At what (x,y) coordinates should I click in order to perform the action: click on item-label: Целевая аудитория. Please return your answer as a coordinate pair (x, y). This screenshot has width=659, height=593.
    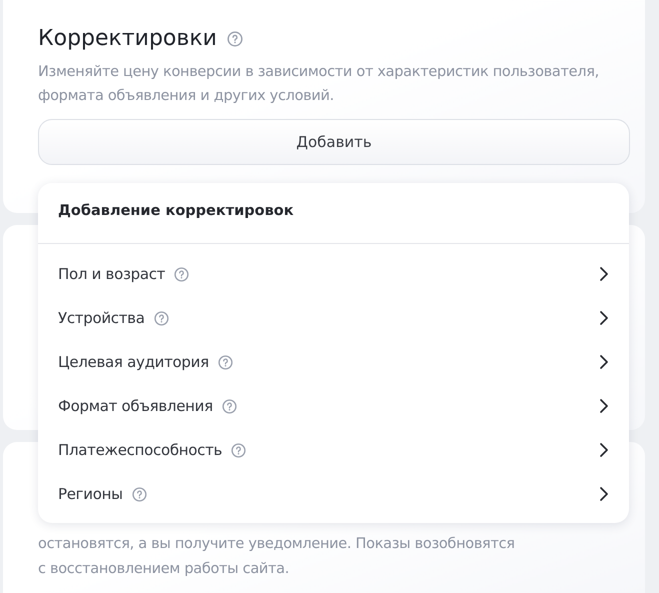
    Looking at the image, I should click on (133, 362).